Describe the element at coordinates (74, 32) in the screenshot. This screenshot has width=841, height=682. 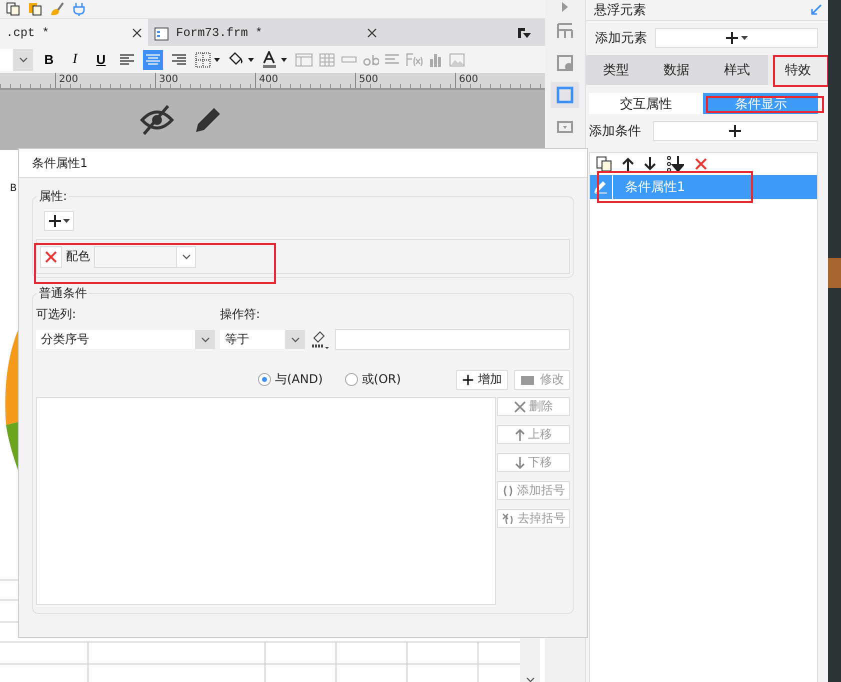
I see `editor-tab: .cpt *` at that location.